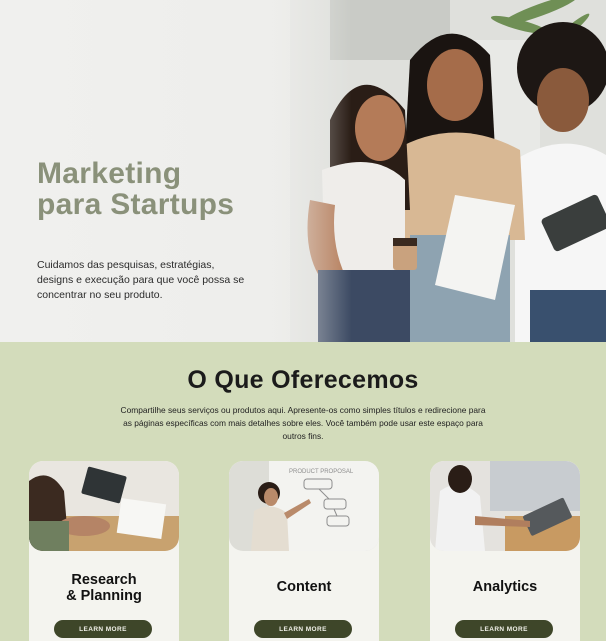  I want to click on photo-laptop-icon, so click(505, 506).